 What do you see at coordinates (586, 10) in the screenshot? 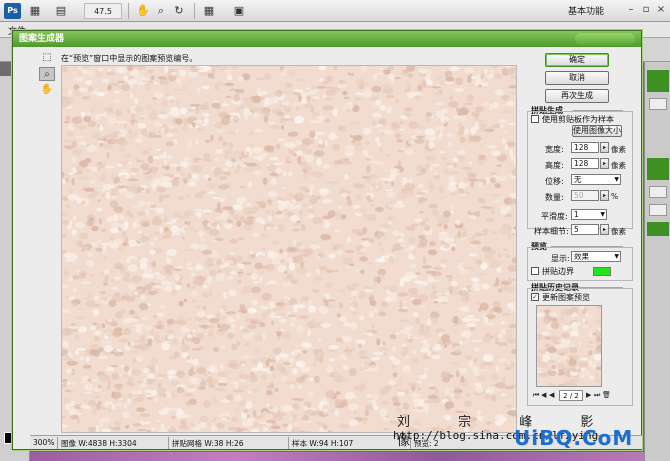
I see `workspace-switcher: 基本功能` at bounding box center [586, 10].